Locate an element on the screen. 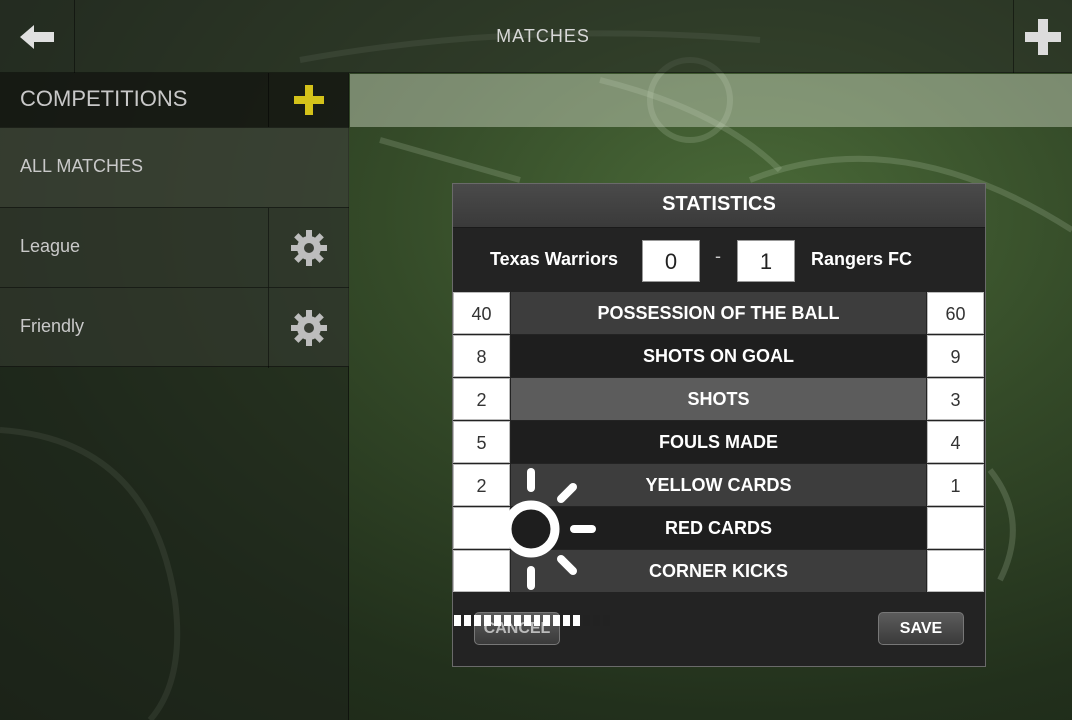 The height and width of the screenshot is (720, 1072). add-match-button is located at coordinates (1042, 36).